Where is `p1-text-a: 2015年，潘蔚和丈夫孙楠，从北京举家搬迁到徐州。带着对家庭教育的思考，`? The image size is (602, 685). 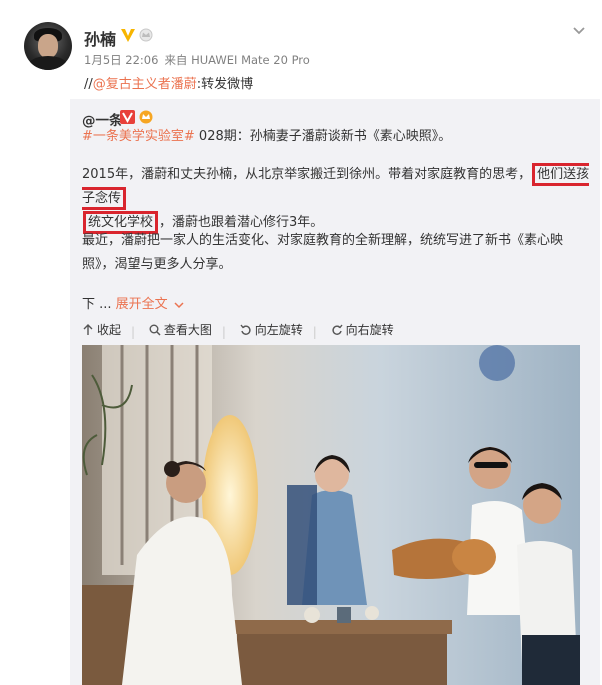
p1-text-a: 2015年，潘蔚和丈夫孙楠，从北京举家搬迁到徐州。带着对家庭教育的思考， is located at coordinates (307, 174).